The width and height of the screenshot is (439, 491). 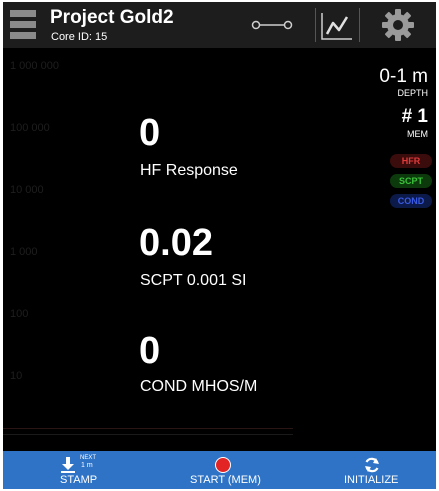 I want to click on scale-label: 100, so click(x=19, y=314).